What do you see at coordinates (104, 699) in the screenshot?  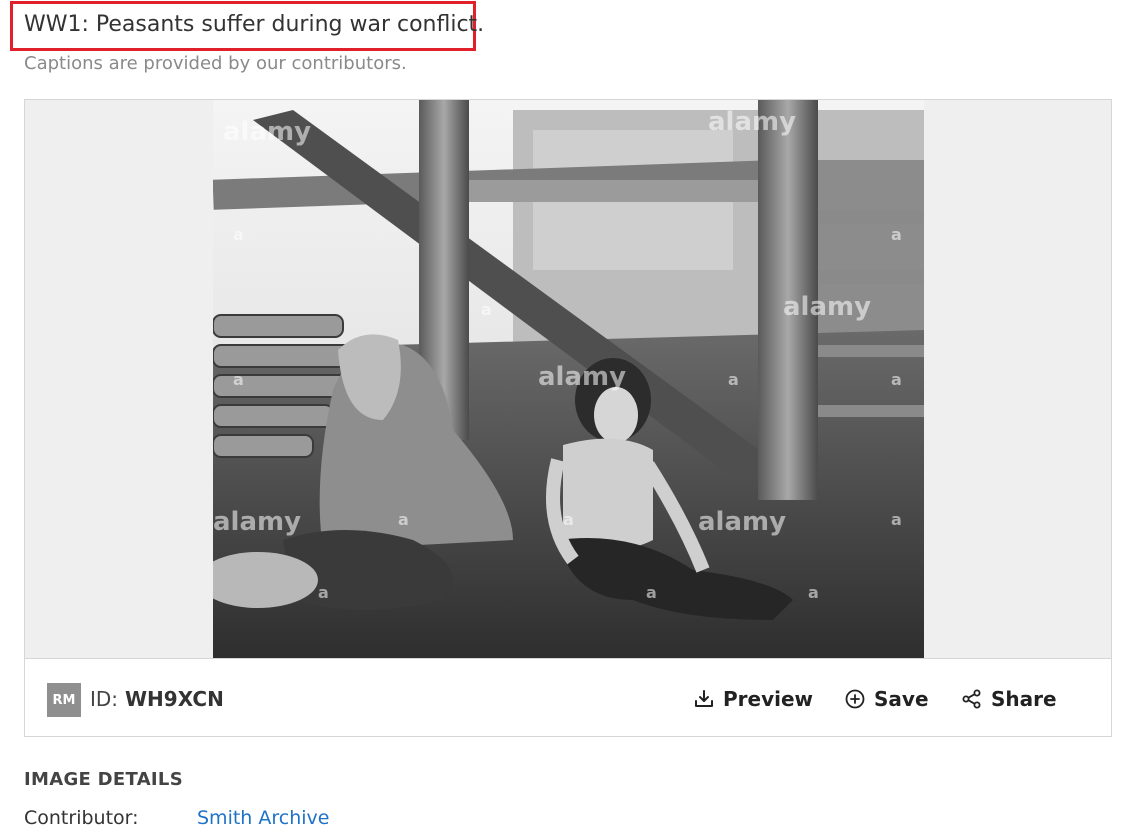 I see `image-id-label: ID:` at bounding box center [104, 699].